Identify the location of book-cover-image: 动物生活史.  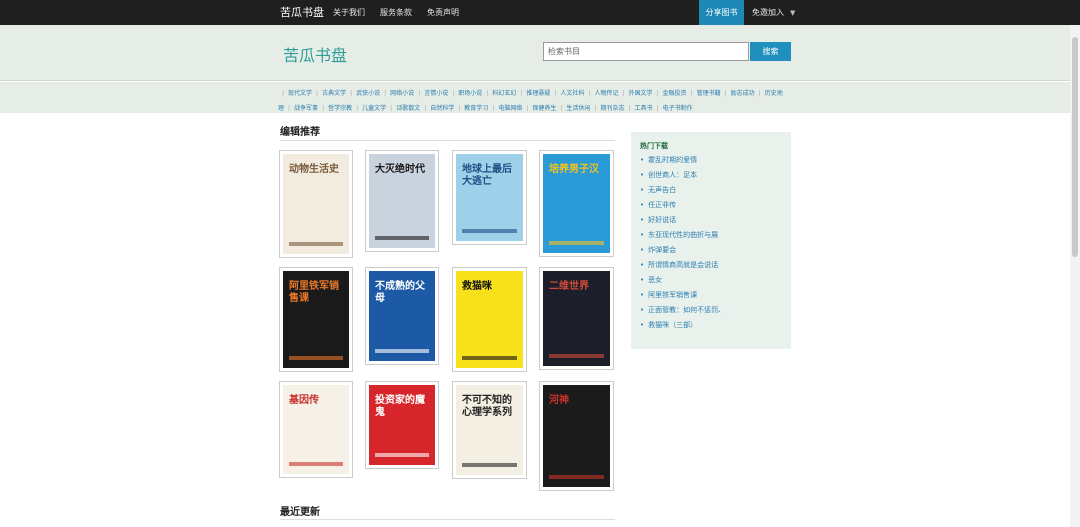
(316, 204).